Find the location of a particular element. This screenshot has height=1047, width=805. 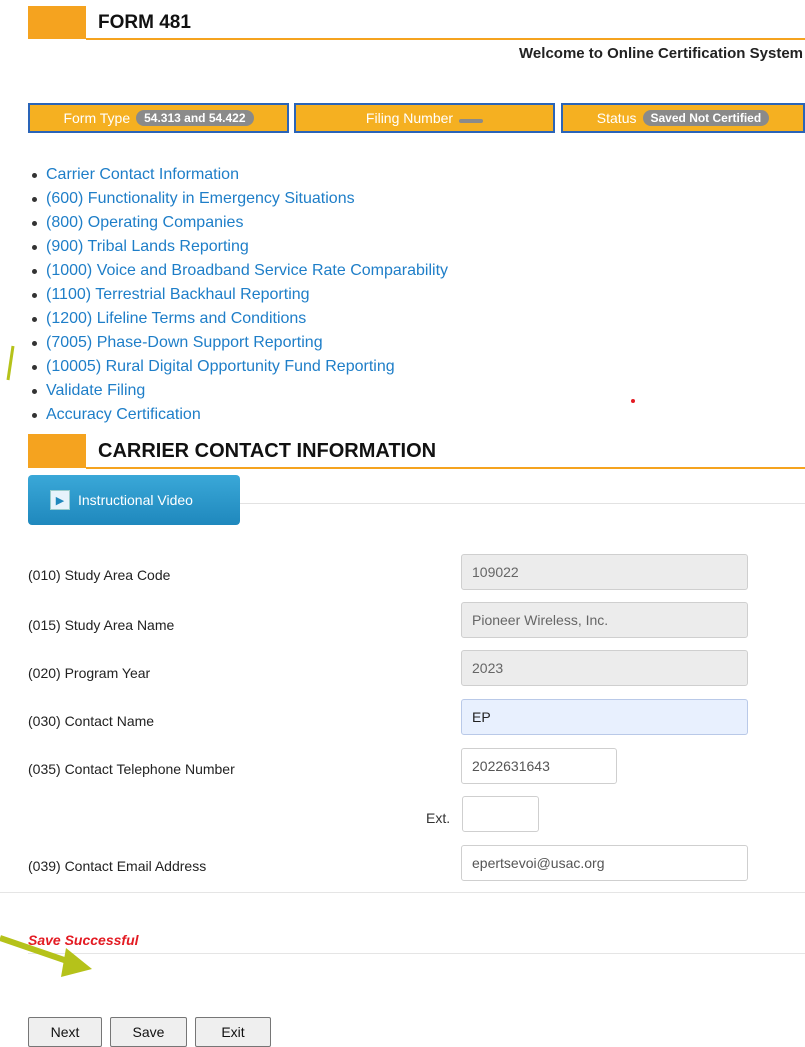

annotation-overlay is located at coordinates (46, 661).